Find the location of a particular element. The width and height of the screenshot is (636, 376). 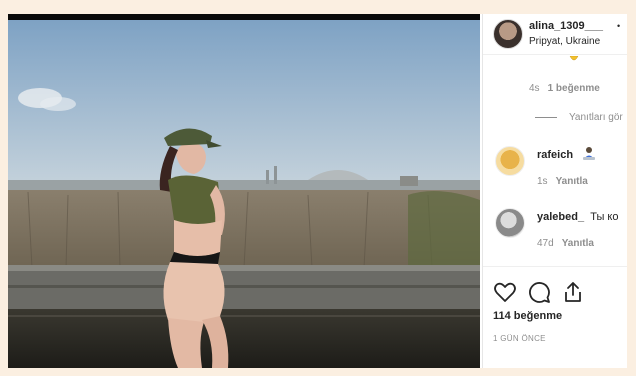

comment-time: 4s is located at coordinates (534, 88).